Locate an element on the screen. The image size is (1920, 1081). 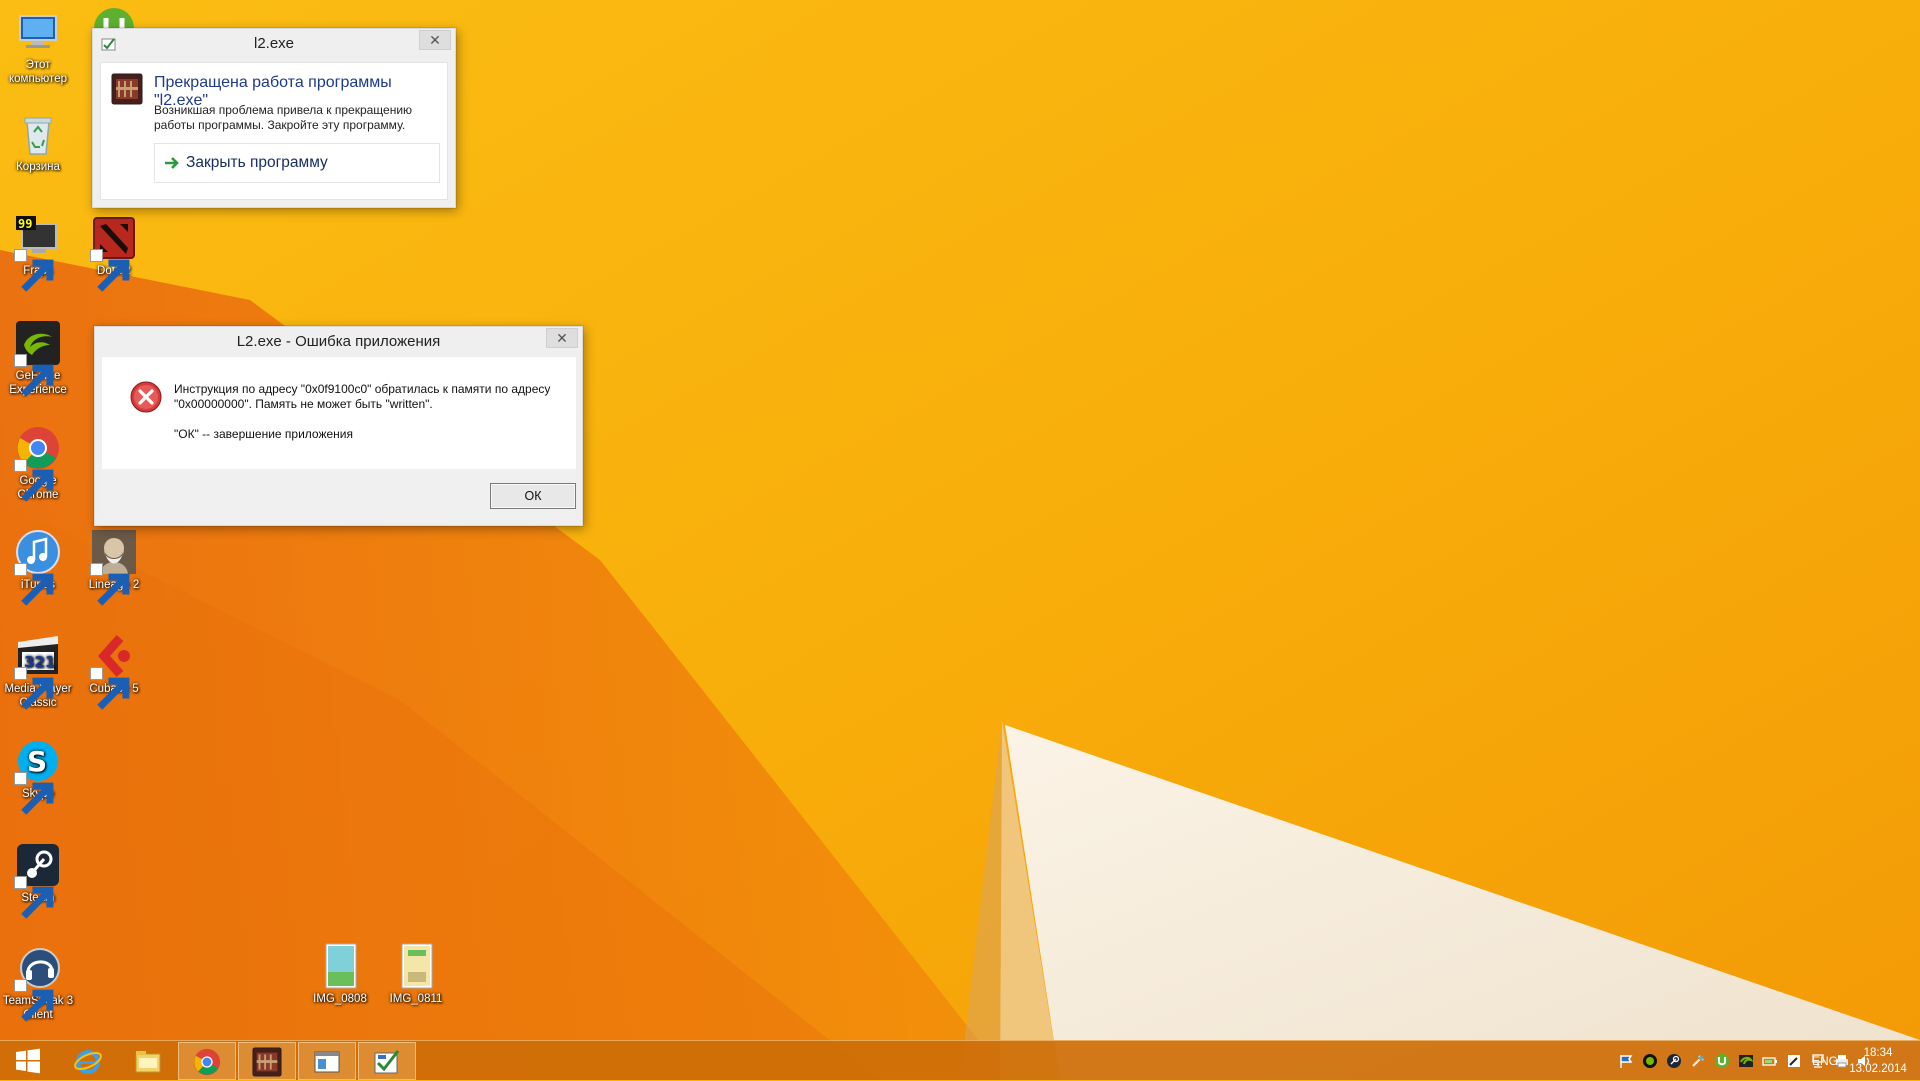
tray-utorrent is located at coordinates (1722, 1061).